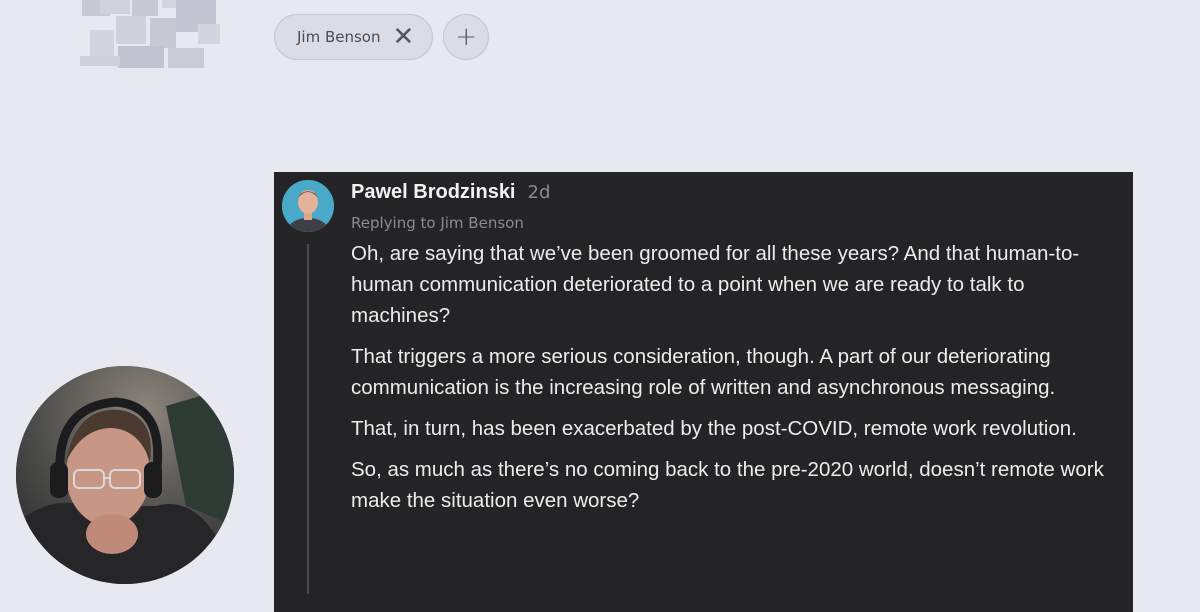  I want to click on webcam-overlay, so click(125, 475).